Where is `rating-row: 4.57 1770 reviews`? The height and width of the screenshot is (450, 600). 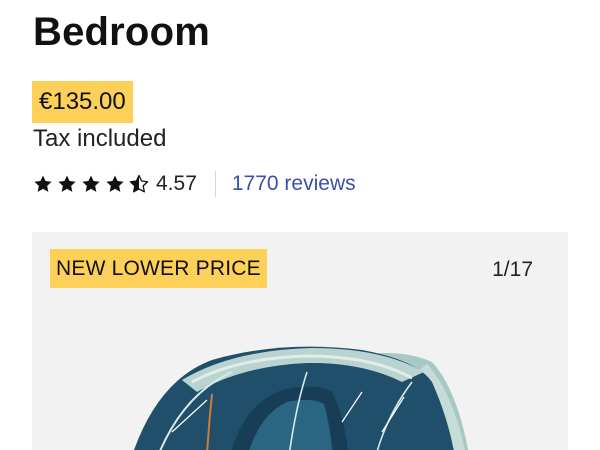 rating-row: 4.57 1770 reviews is located at coordinates (194, 184).